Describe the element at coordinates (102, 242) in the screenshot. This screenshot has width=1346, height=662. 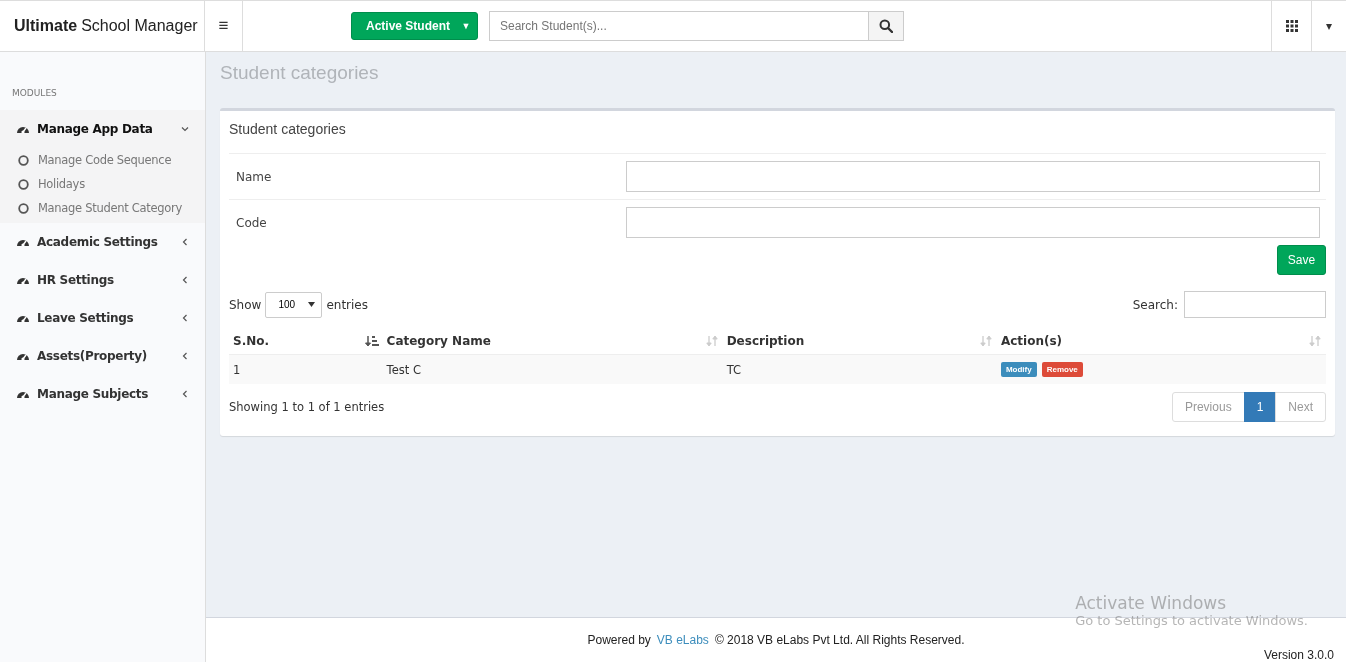
I see `sidebar-item: Academic Settings` at that location.